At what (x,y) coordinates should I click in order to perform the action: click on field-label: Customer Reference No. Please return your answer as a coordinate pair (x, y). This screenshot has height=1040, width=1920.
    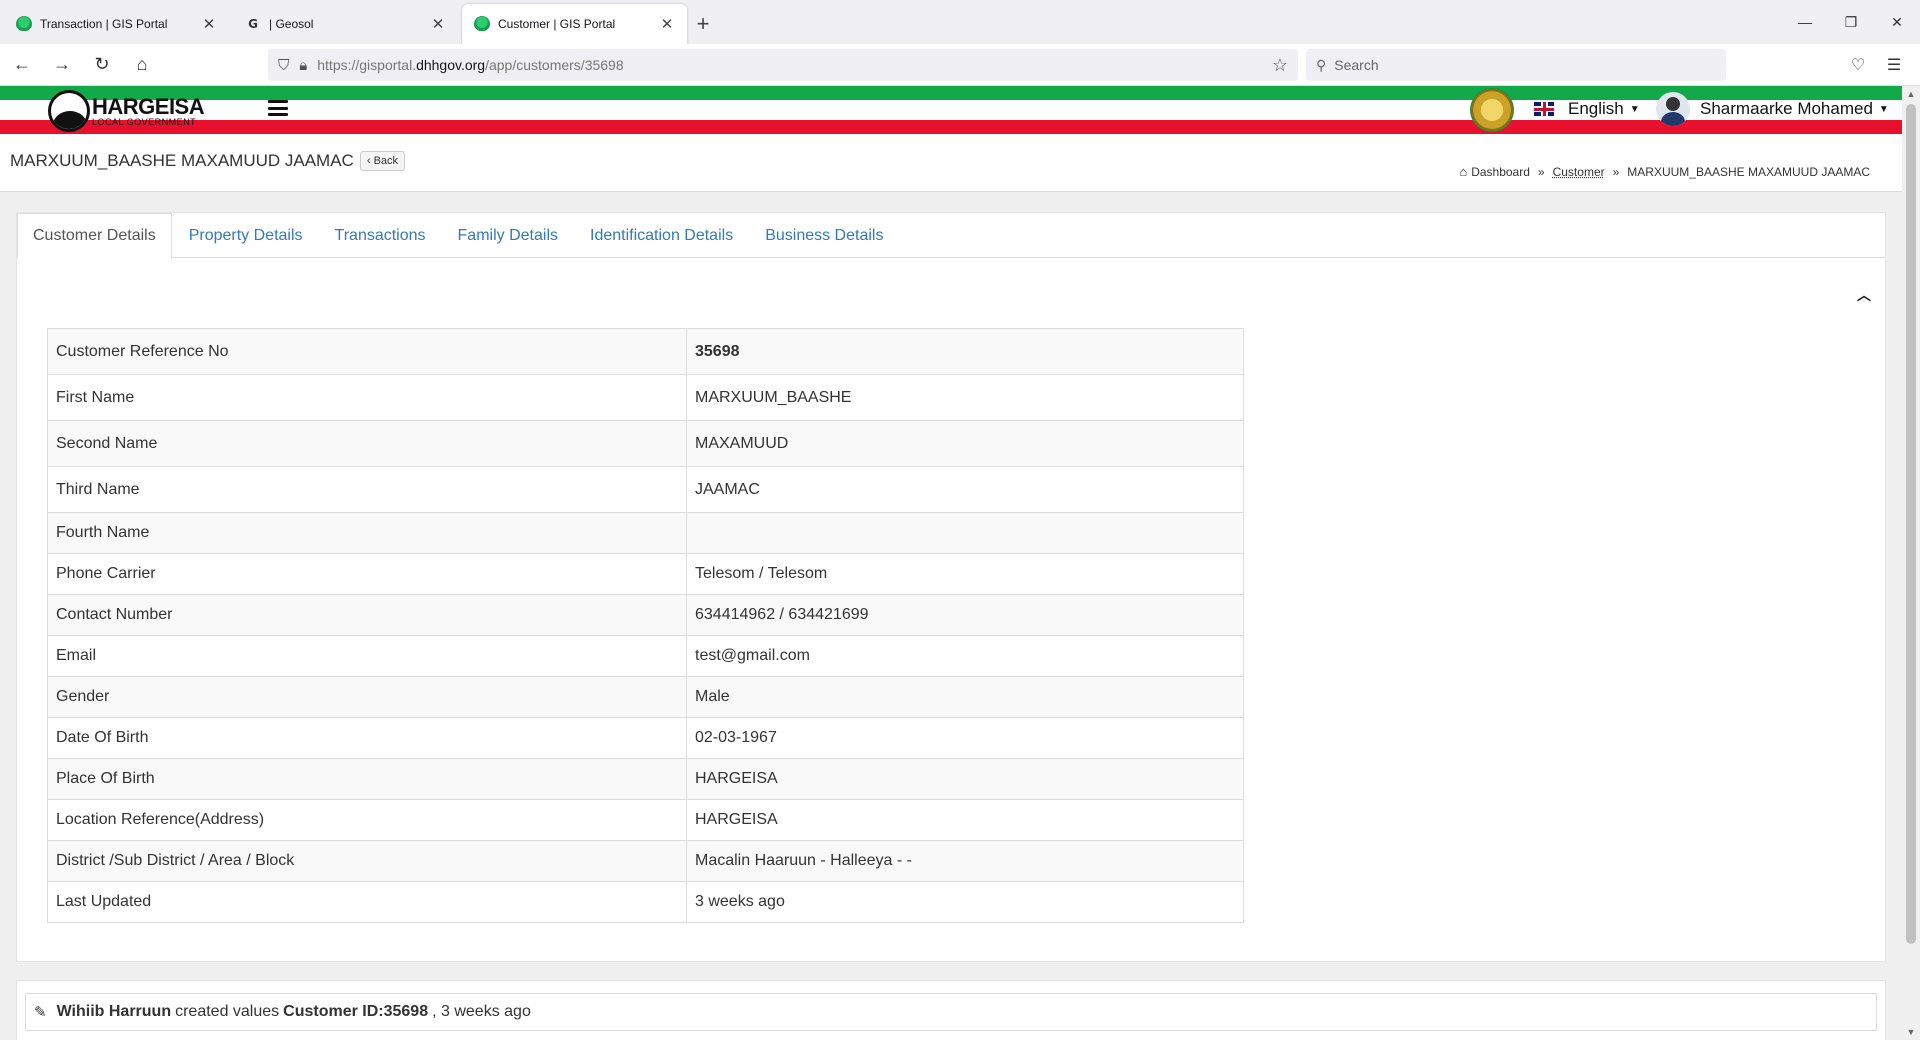
    Looking at the image, I should click on (367, 351).